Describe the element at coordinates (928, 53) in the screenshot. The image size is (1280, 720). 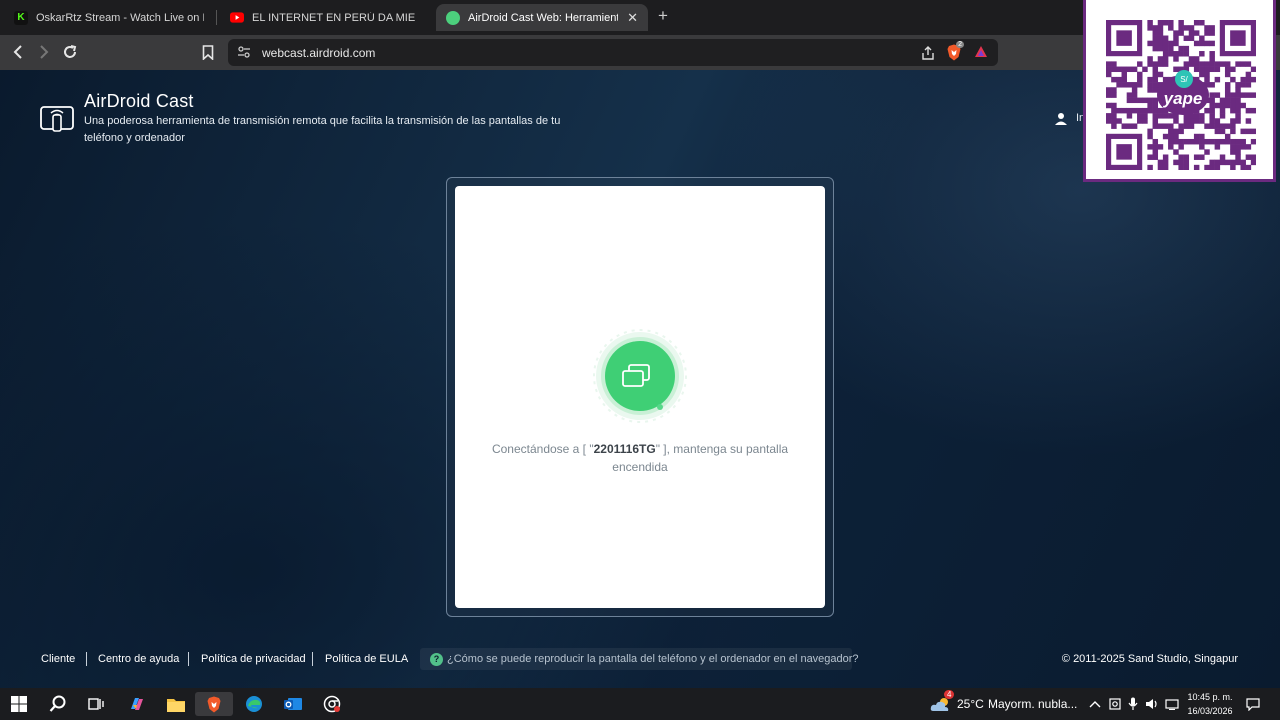
I see `share-icon` at that location.